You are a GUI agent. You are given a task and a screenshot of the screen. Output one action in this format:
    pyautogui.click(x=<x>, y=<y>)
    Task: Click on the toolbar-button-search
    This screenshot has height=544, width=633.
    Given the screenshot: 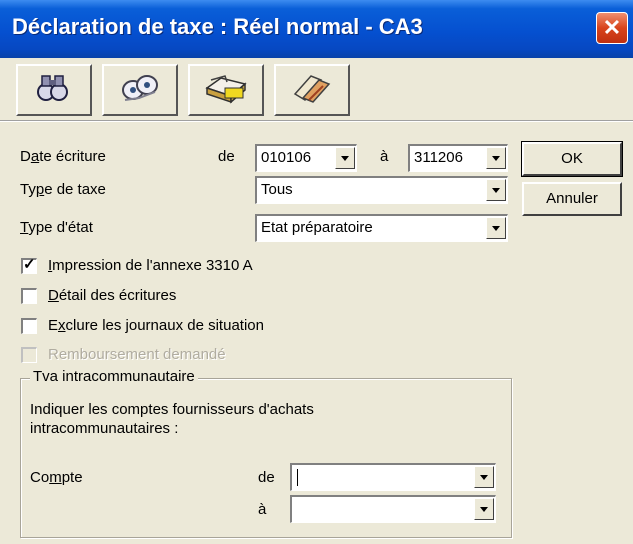 What is the action you would take?
    pyautogui.click(x=54, y=90)
    